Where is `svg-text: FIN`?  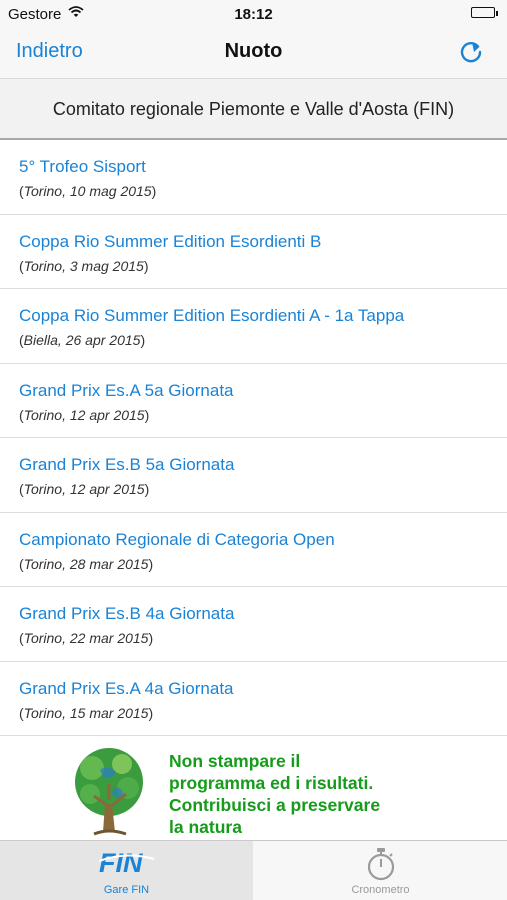
svg-text: FIN is located at coordinates (121, 862).